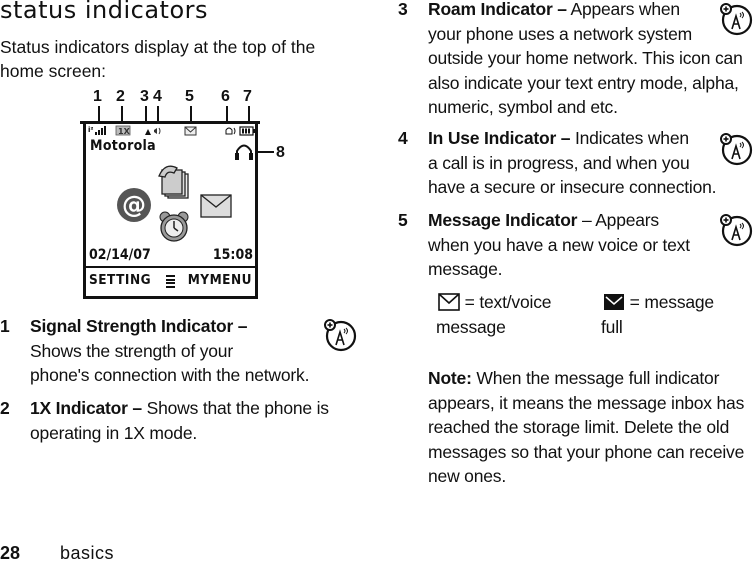 The image size is (754, 564). What do you see at coordinates (230, 131) in the screenshot?
I see `ring-style-icon` at bounding box center [230, 131].